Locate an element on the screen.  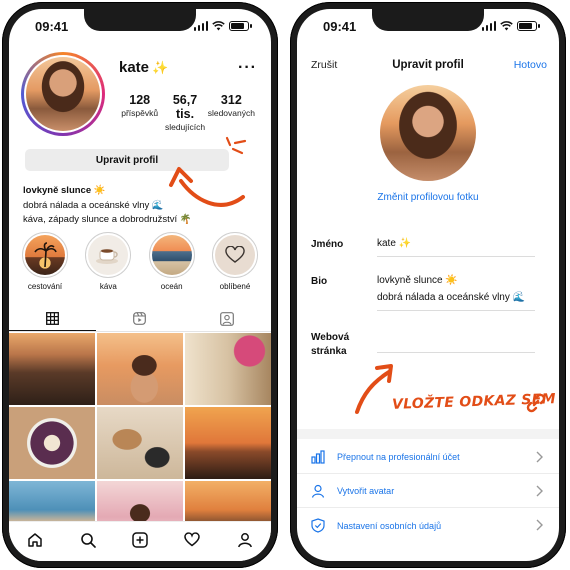
tab-reels is located at coordinates (139, 318).